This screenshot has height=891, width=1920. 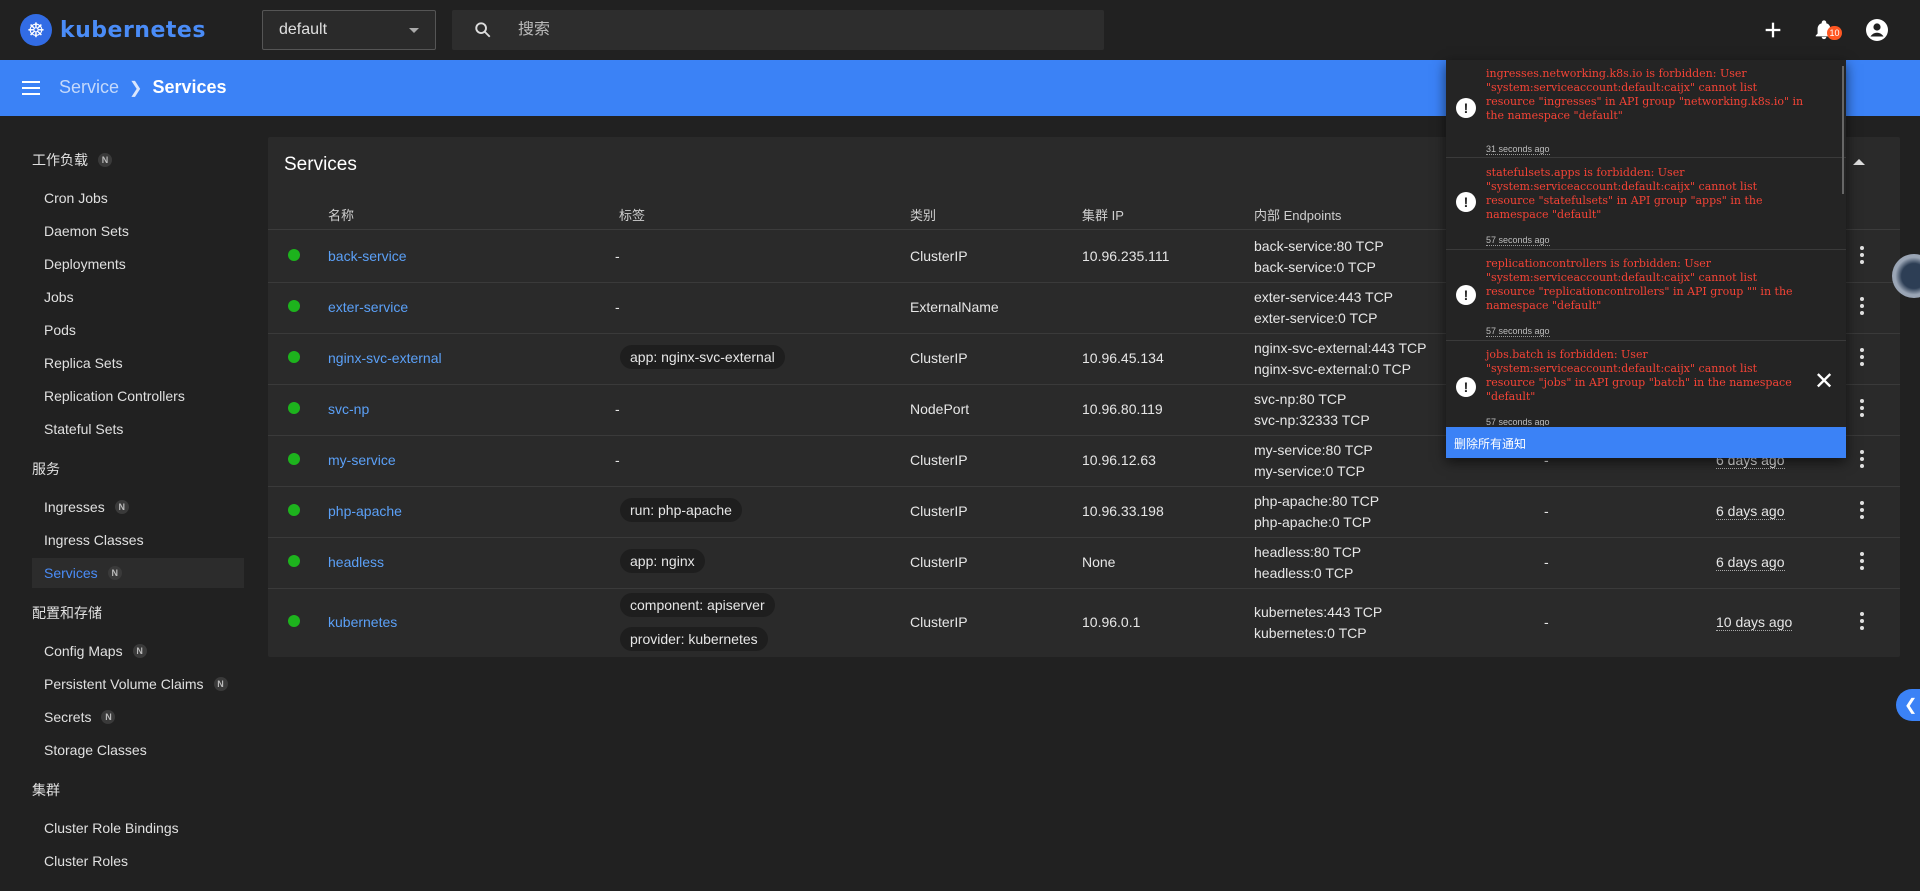 I want to click on type-cell: NodePort, so click(x=940, y=409).